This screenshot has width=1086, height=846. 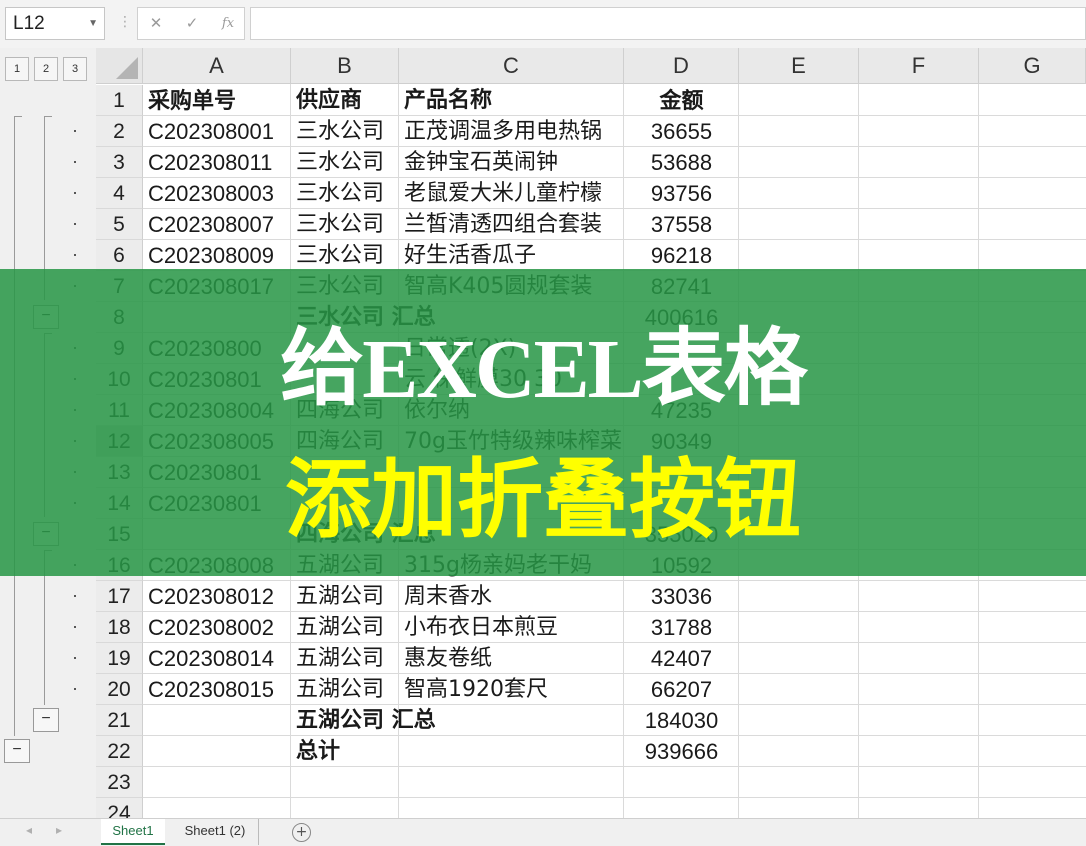 What do you see at coordinates (543, 500) in the screenshot?
I see `banner-title-line2: 添加折叠按钮` at bounding box center [543, 500].